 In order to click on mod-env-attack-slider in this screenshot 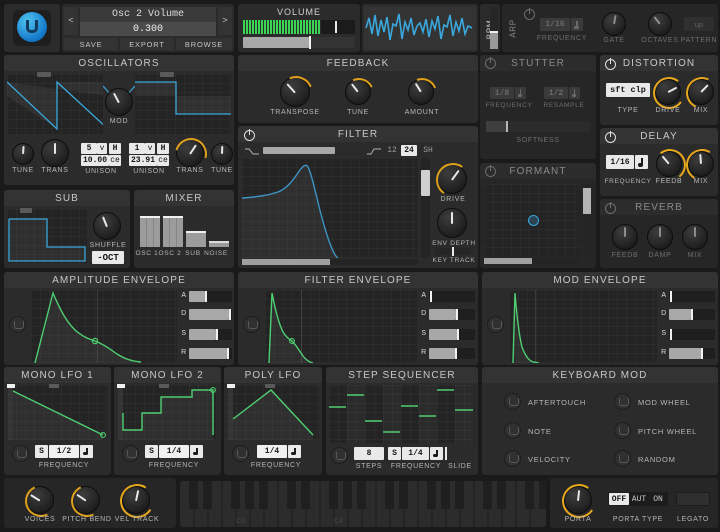, I will do `click(692, 296)`.